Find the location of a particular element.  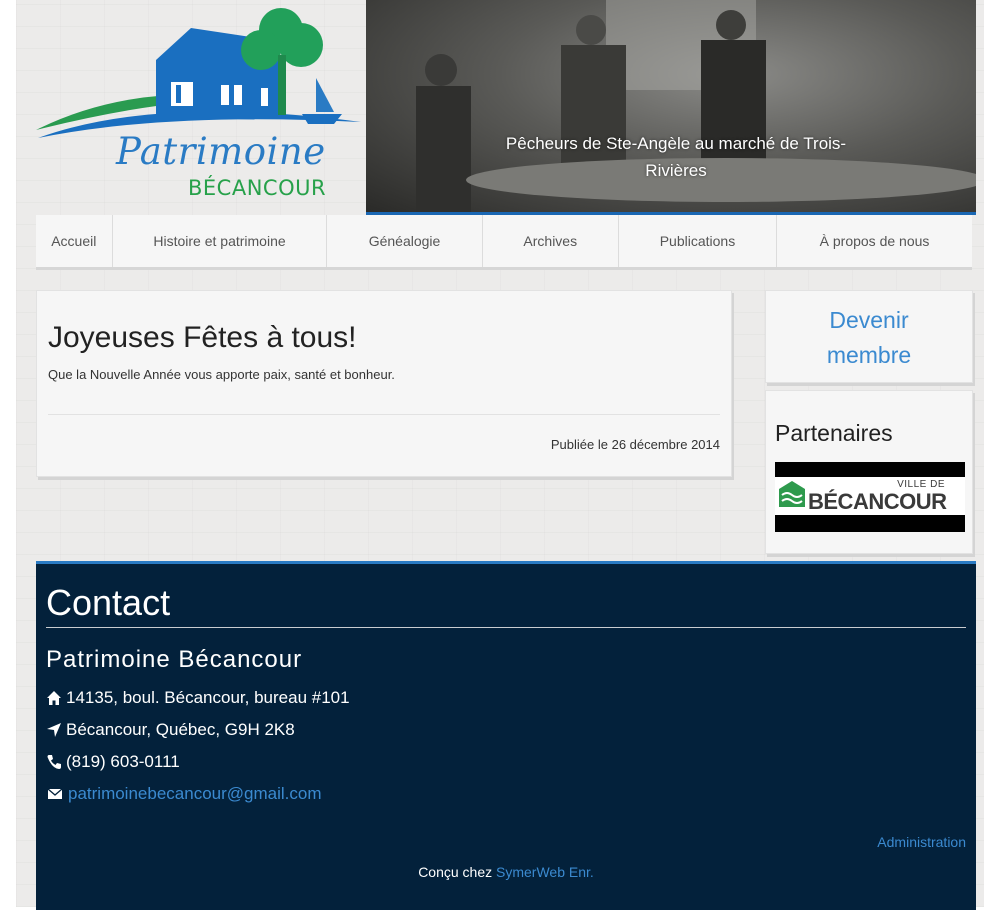

site-logo: Patrimoine BÉCANCOUR is located at coordinates (191, 107).